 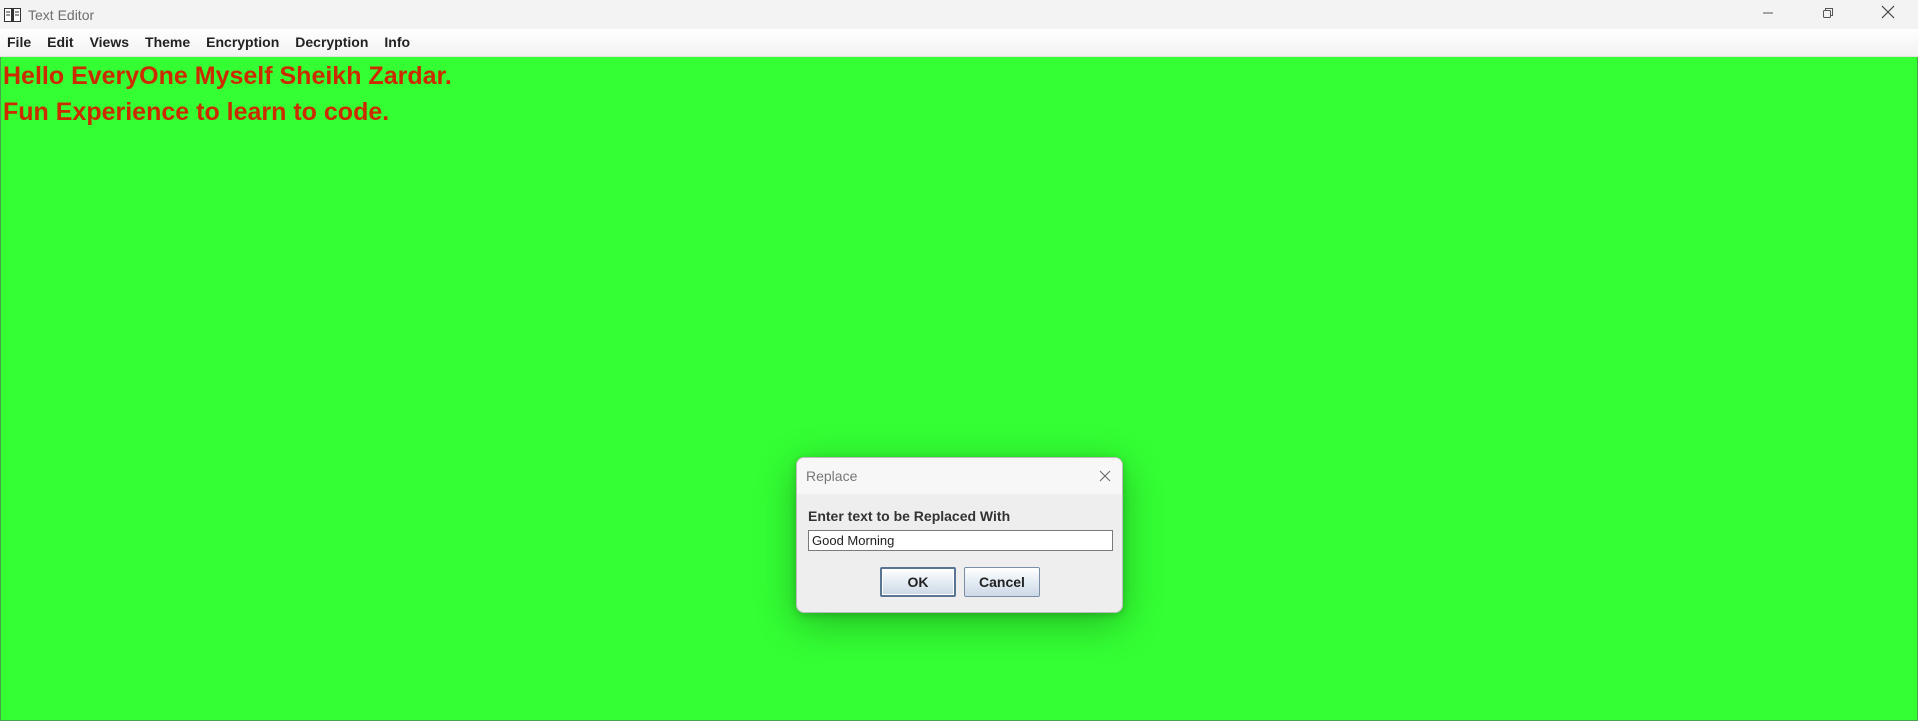 I want to click on menu-decryption: Decryption, so click(x=331, y=42).